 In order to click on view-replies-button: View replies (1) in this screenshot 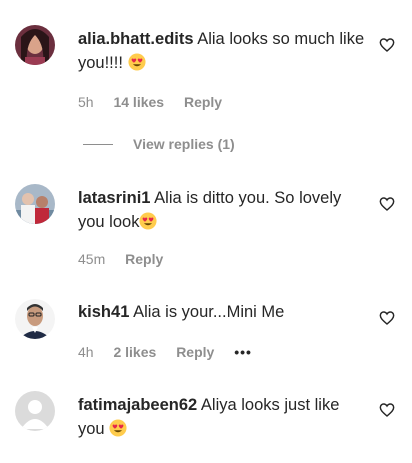, I will do `click(159, 144)`.